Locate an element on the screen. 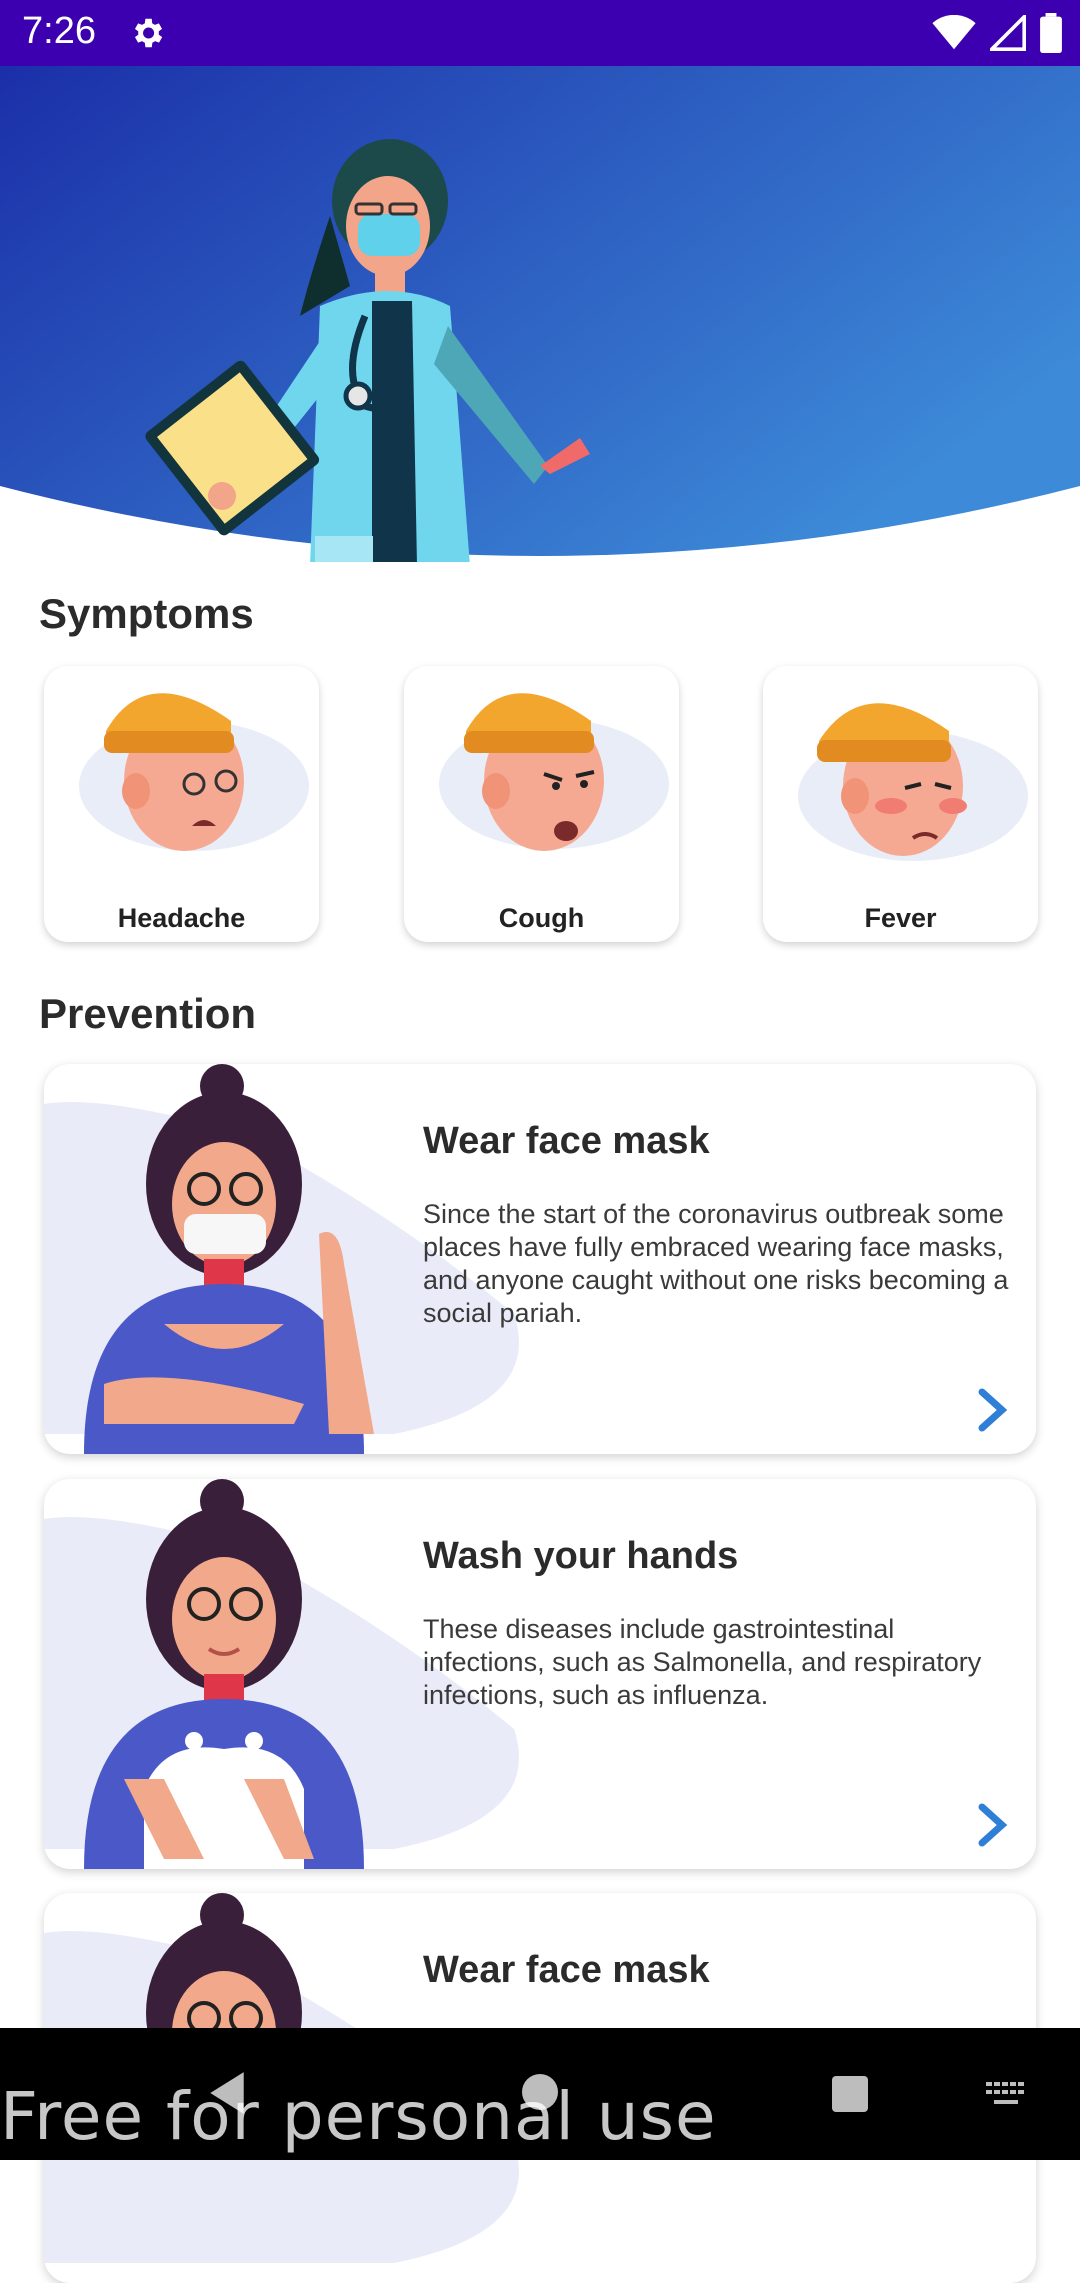  settings-gear-icon is located at coordinates (148, 33).